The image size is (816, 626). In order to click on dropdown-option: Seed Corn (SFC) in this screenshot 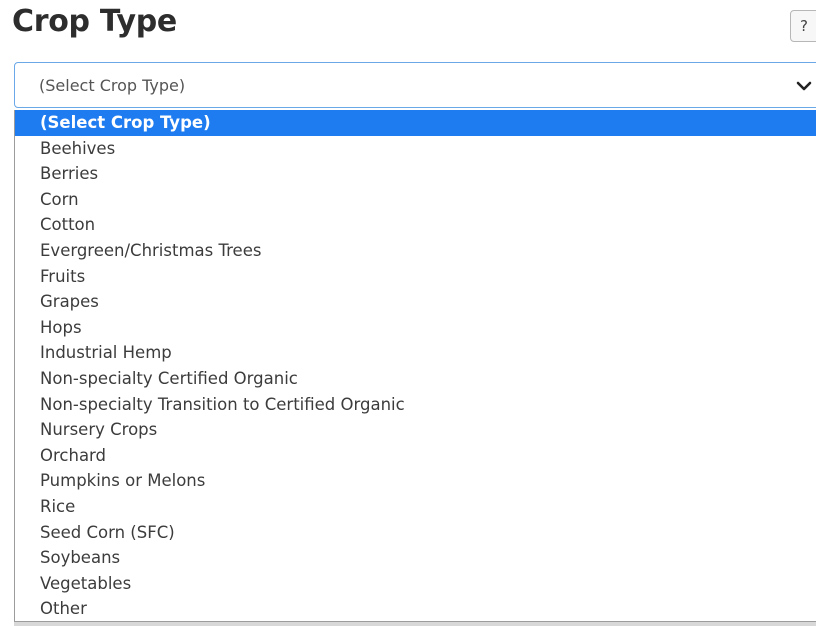, I will do `click(415, 533)`.